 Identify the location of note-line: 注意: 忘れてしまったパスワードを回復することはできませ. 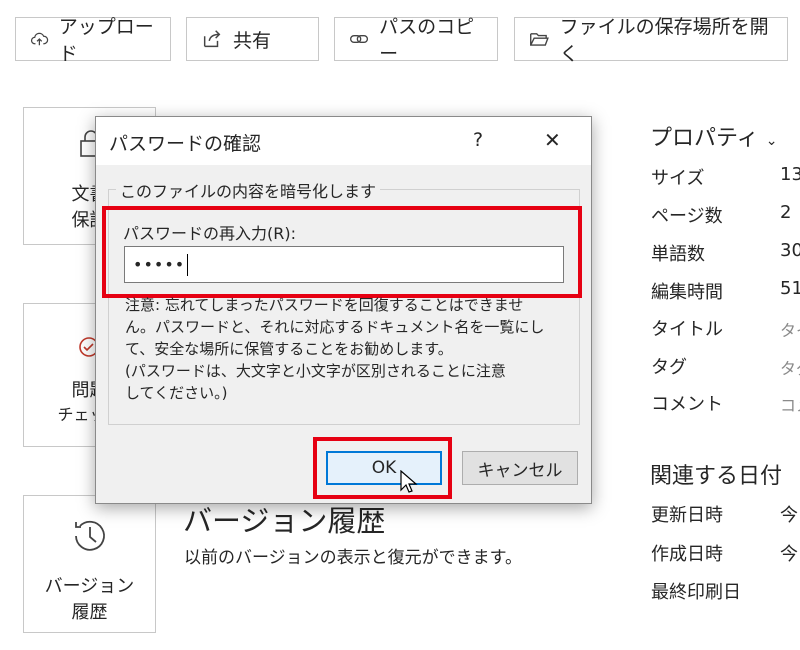
(324, 305).